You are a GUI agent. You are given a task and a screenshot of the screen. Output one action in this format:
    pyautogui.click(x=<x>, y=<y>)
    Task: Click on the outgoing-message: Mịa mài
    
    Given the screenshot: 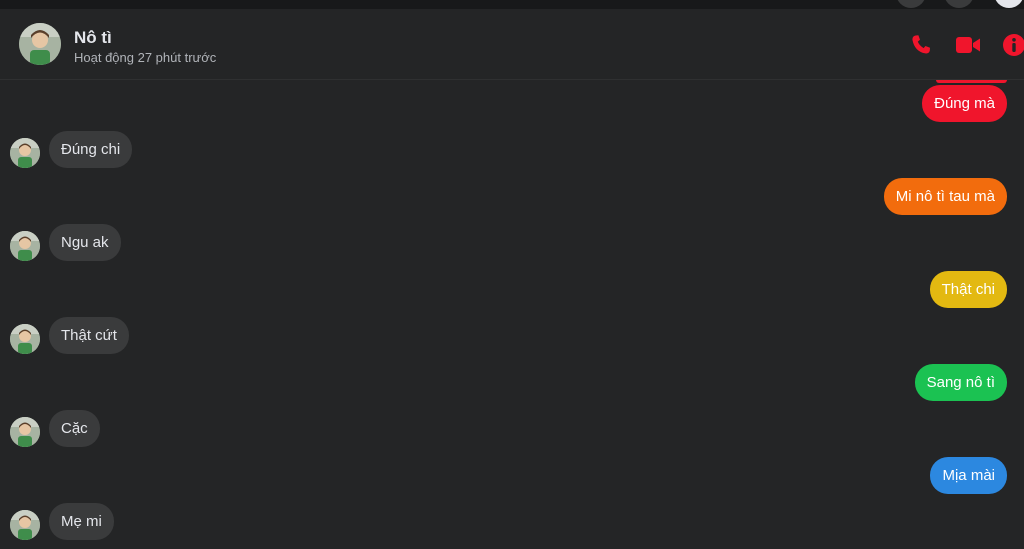 What is the action you would take?
    pyautogui.click(x=968, y=475)
    